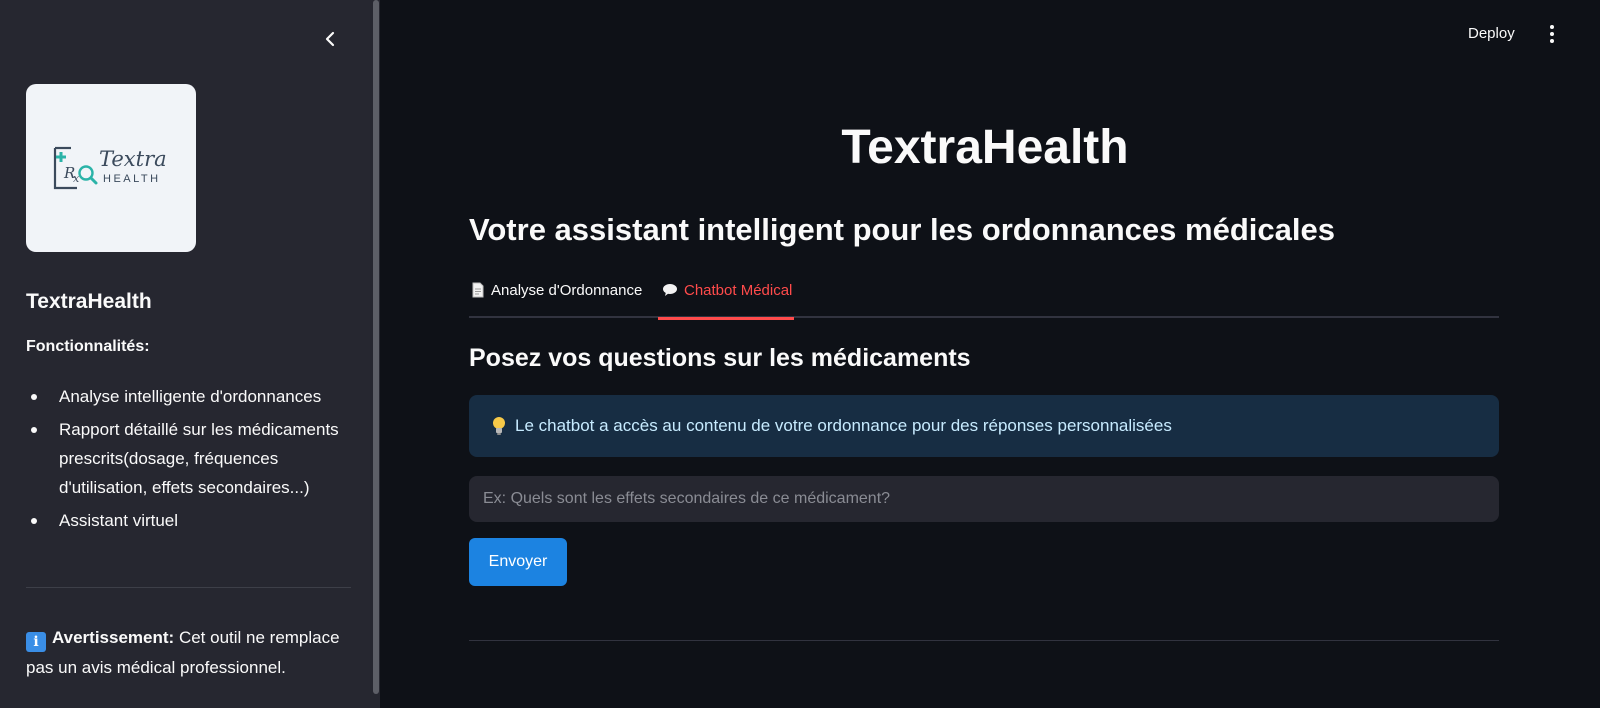 The height and width of the screenshot is (708, 1600). Describe the element at coordinates (376, 347) in the screenshot. I see `scrollbar-thumb` at that location.